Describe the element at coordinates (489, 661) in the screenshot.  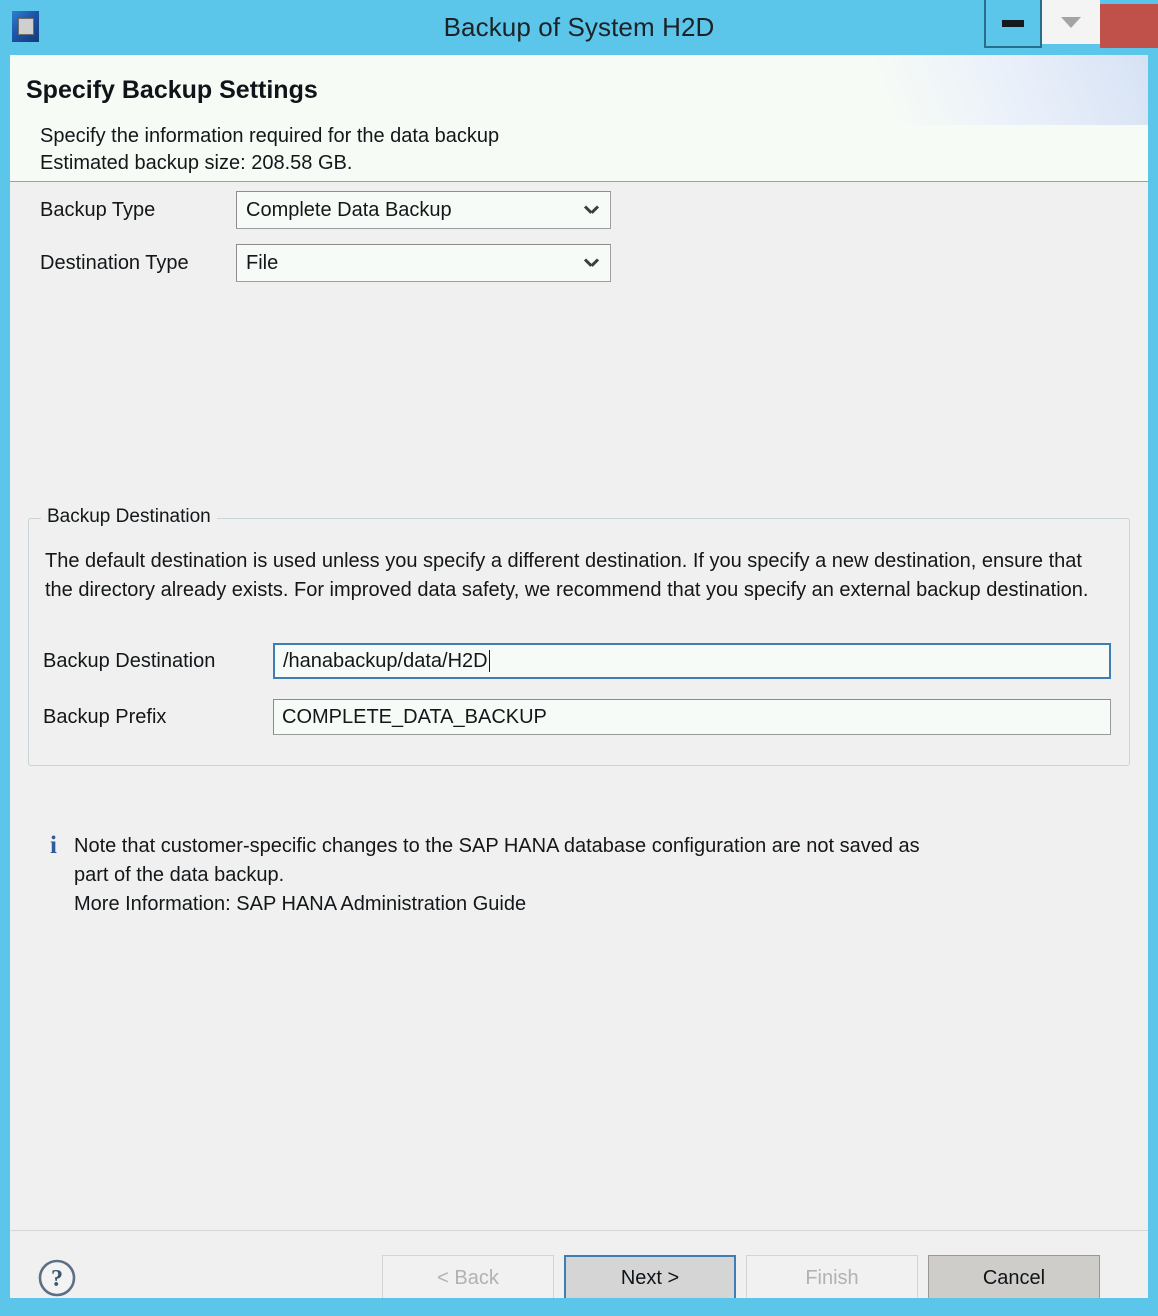
I see `text-caret` at that location.